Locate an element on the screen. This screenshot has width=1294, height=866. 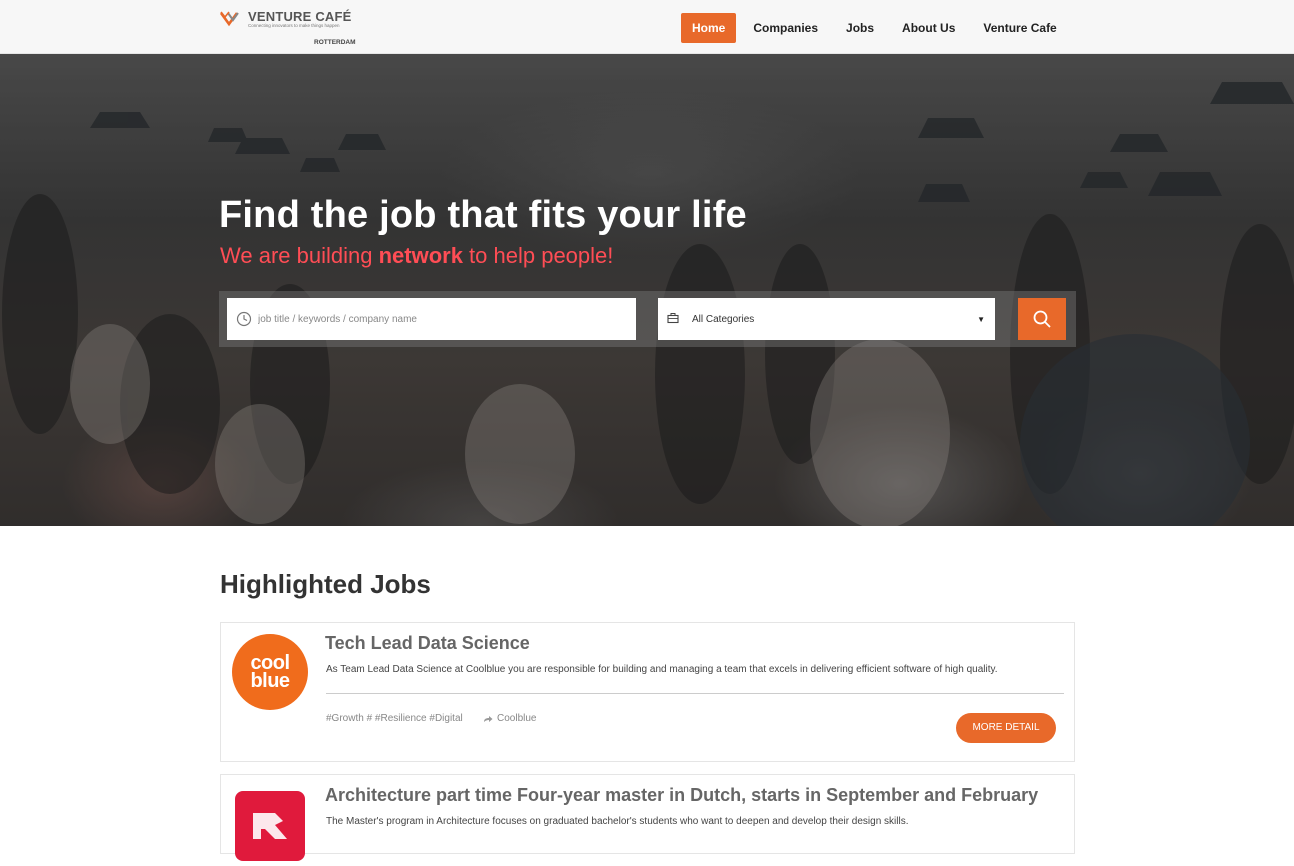
company-name: Coolblue is located at coordinates (517, 718).